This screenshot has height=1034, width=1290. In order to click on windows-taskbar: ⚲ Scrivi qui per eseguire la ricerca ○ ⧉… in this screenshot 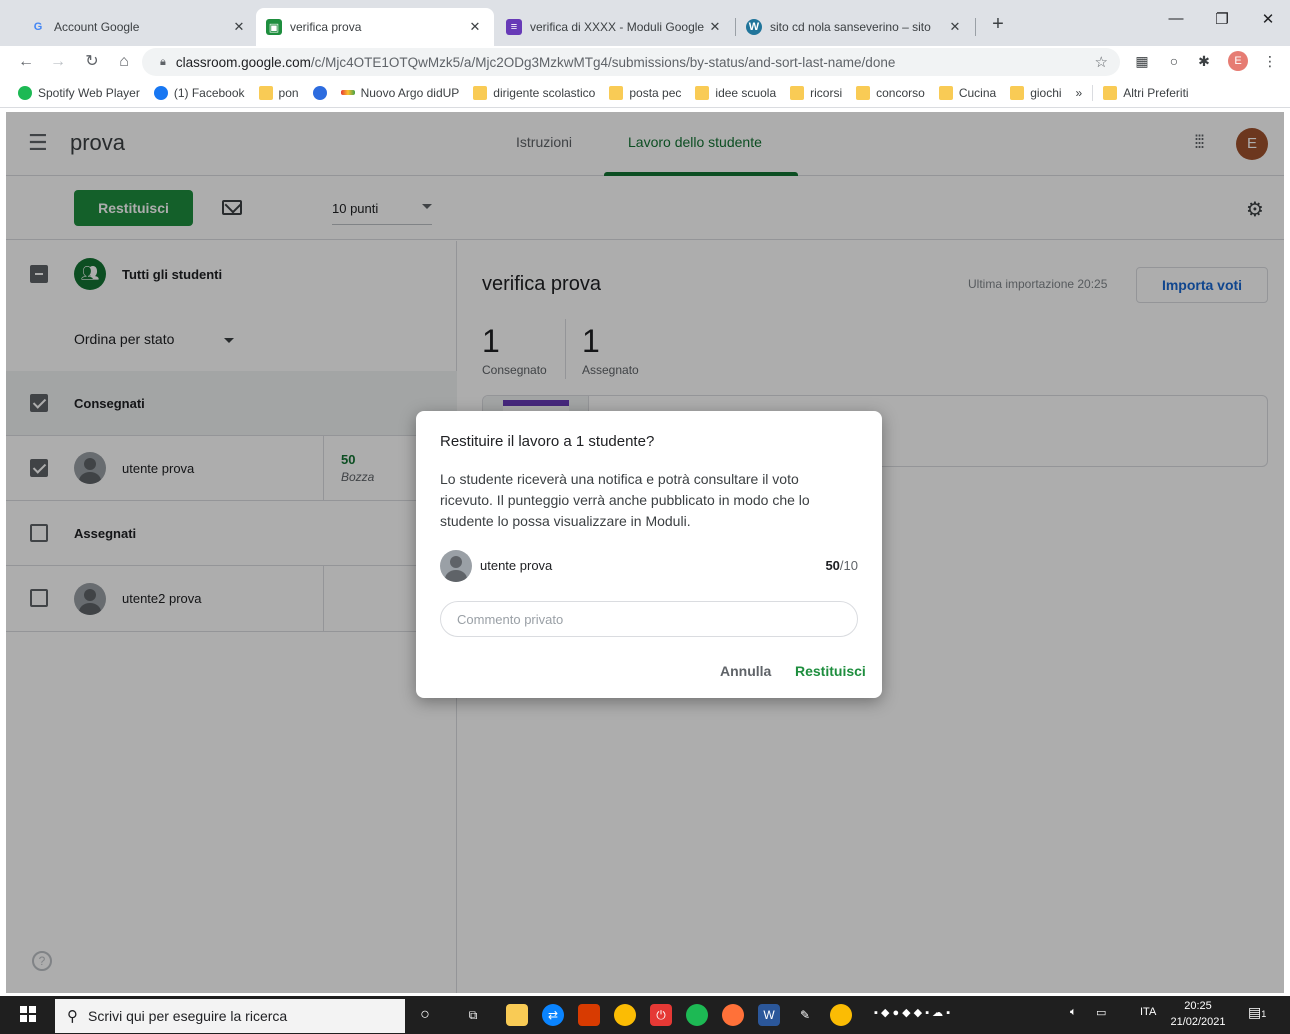, I will do `click(645, 1015)`.